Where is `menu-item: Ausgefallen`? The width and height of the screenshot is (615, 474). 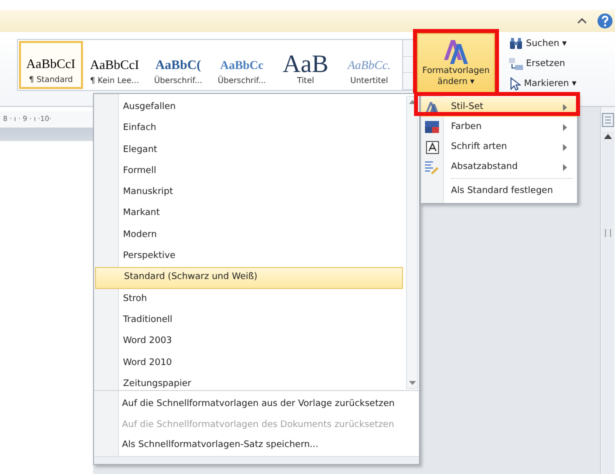
menu-item: Ausgefallen is located at coordinates (249, 107).